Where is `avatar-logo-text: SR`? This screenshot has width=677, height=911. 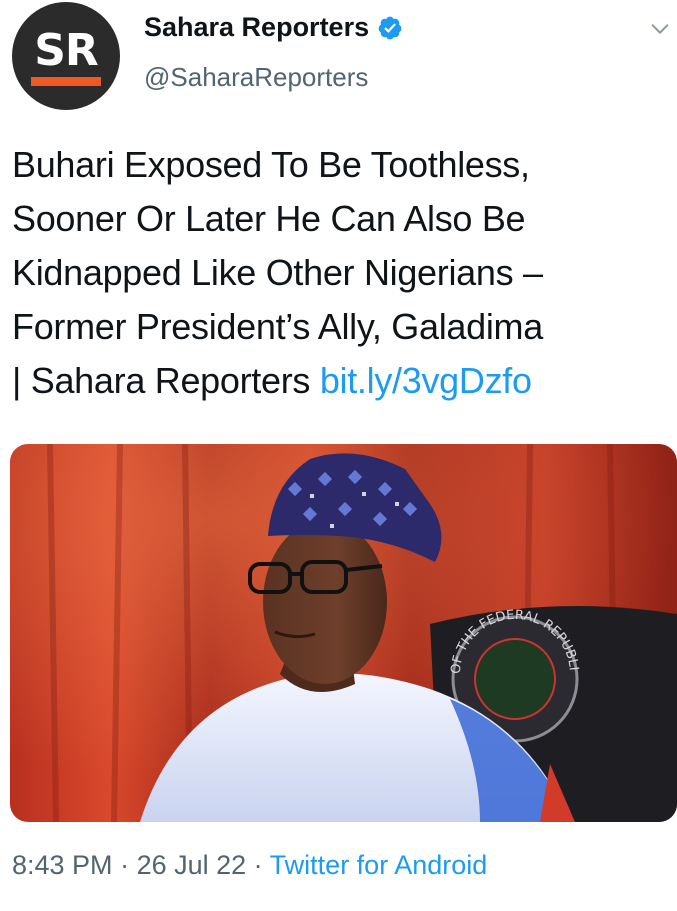 avatar-logo-text: SR is located at coordinates (66, 50).